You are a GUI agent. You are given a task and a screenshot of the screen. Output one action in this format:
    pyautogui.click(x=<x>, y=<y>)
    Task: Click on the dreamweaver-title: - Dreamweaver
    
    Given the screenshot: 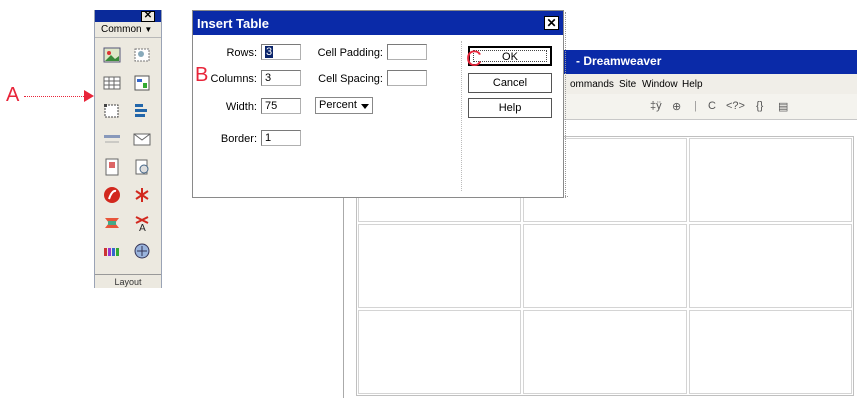 What is the action you would take?
    pyautogui.click(x=619, y=61)
    